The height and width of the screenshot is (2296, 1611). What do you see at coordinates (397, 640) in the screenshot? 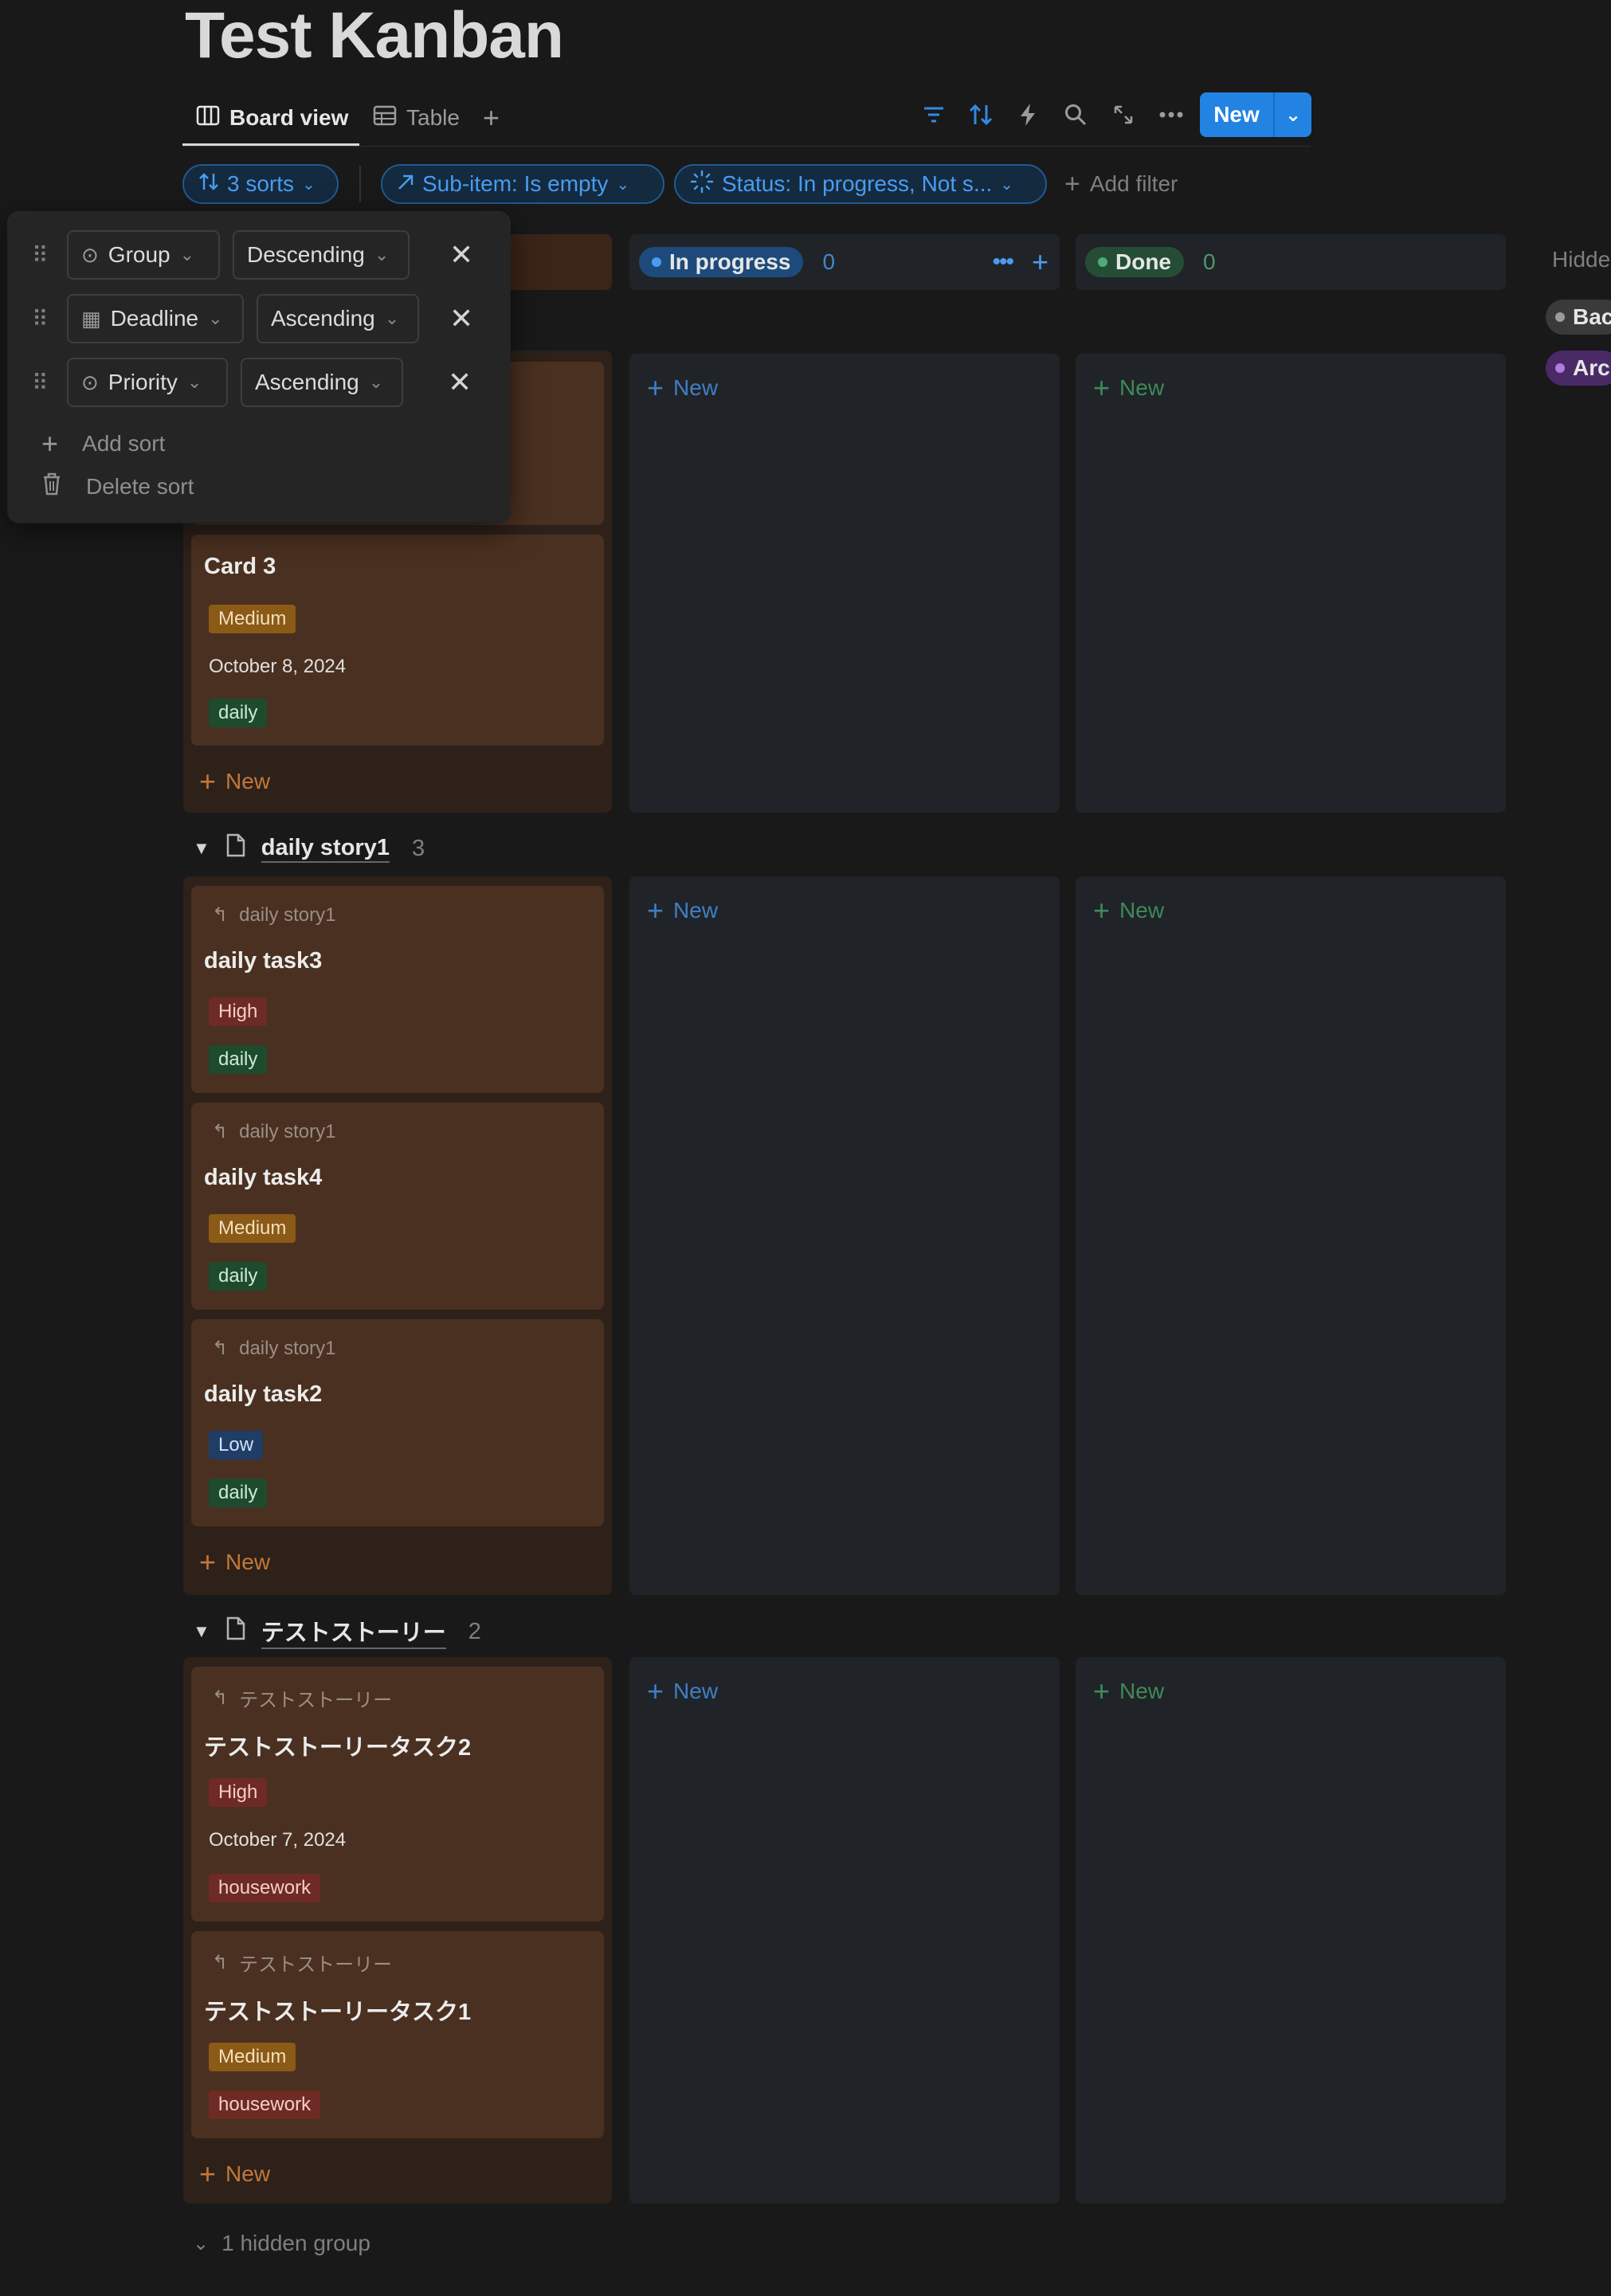
I see `card: Card 3 Medium October 8, 2024 daily` at bounding box center [397, 640].